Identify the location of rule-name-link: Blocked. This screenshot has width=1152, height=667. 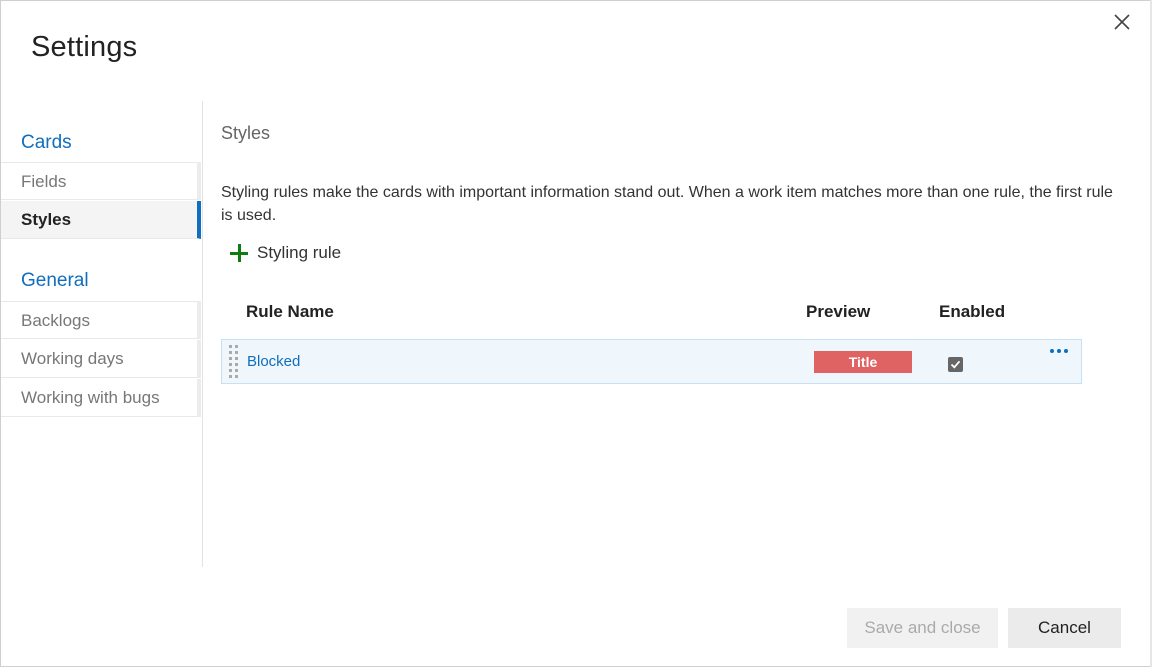
(273, 361).